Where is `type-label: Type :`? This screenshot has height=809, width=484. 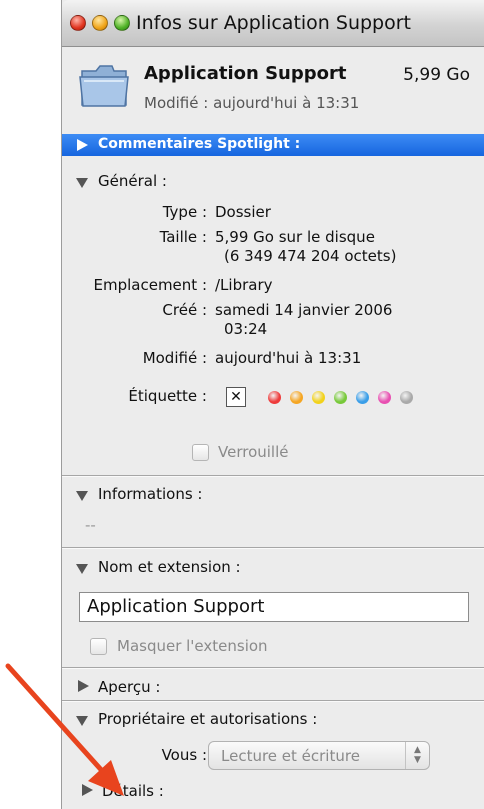 type-label: Type : is located at coordinates (184, 212).